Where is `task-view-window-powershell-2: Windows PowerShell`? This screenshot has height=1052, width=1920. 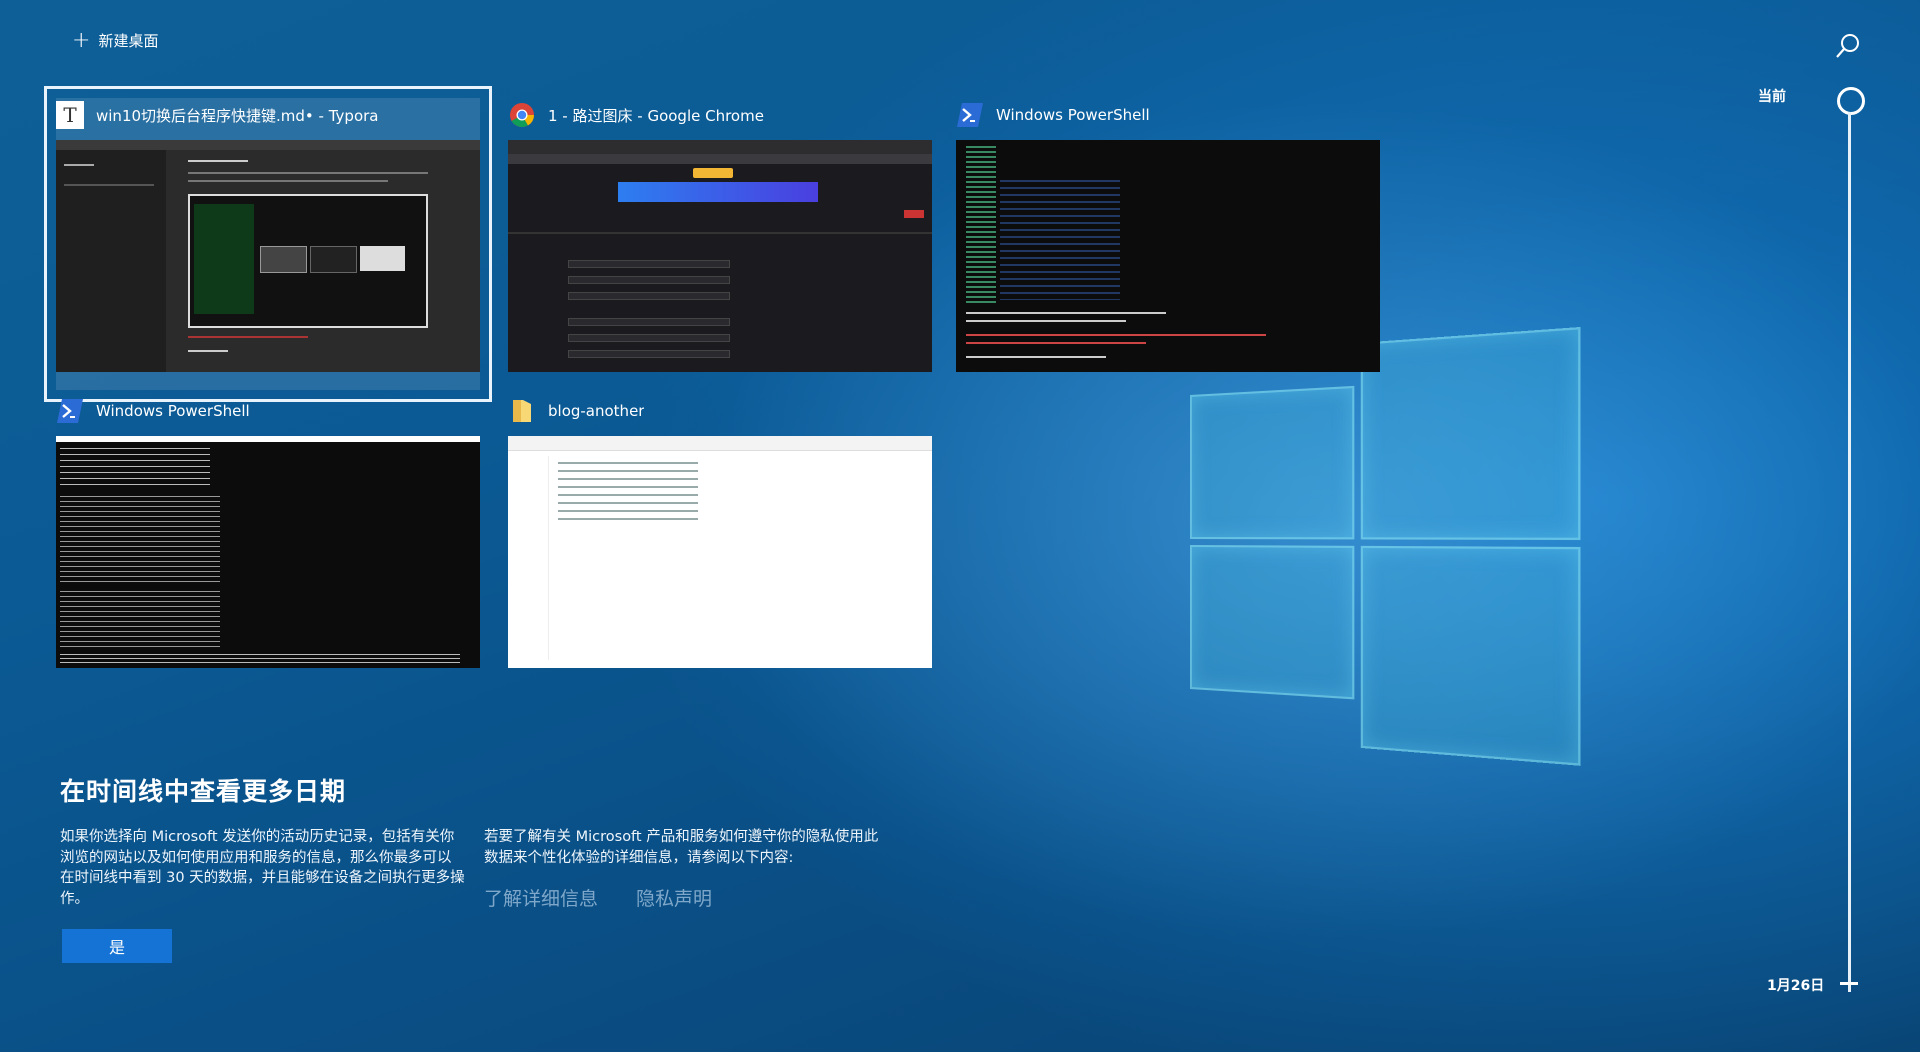 task-view-window-powershell-2: Windows PowerShell is located at coordinates (268, 540).